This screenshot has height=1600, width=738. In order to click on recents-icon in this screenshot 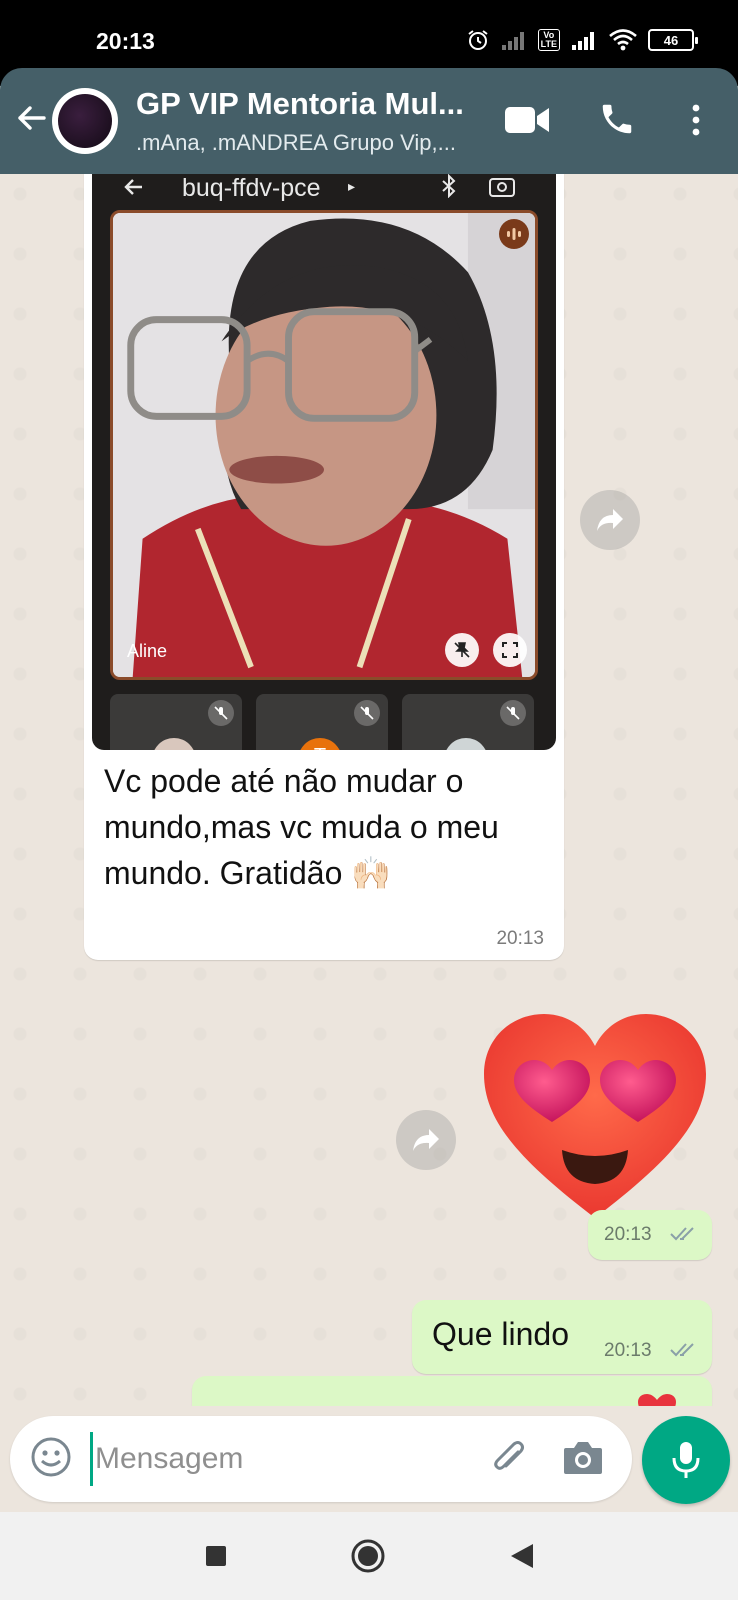, I will do `click(216, 1556)`.